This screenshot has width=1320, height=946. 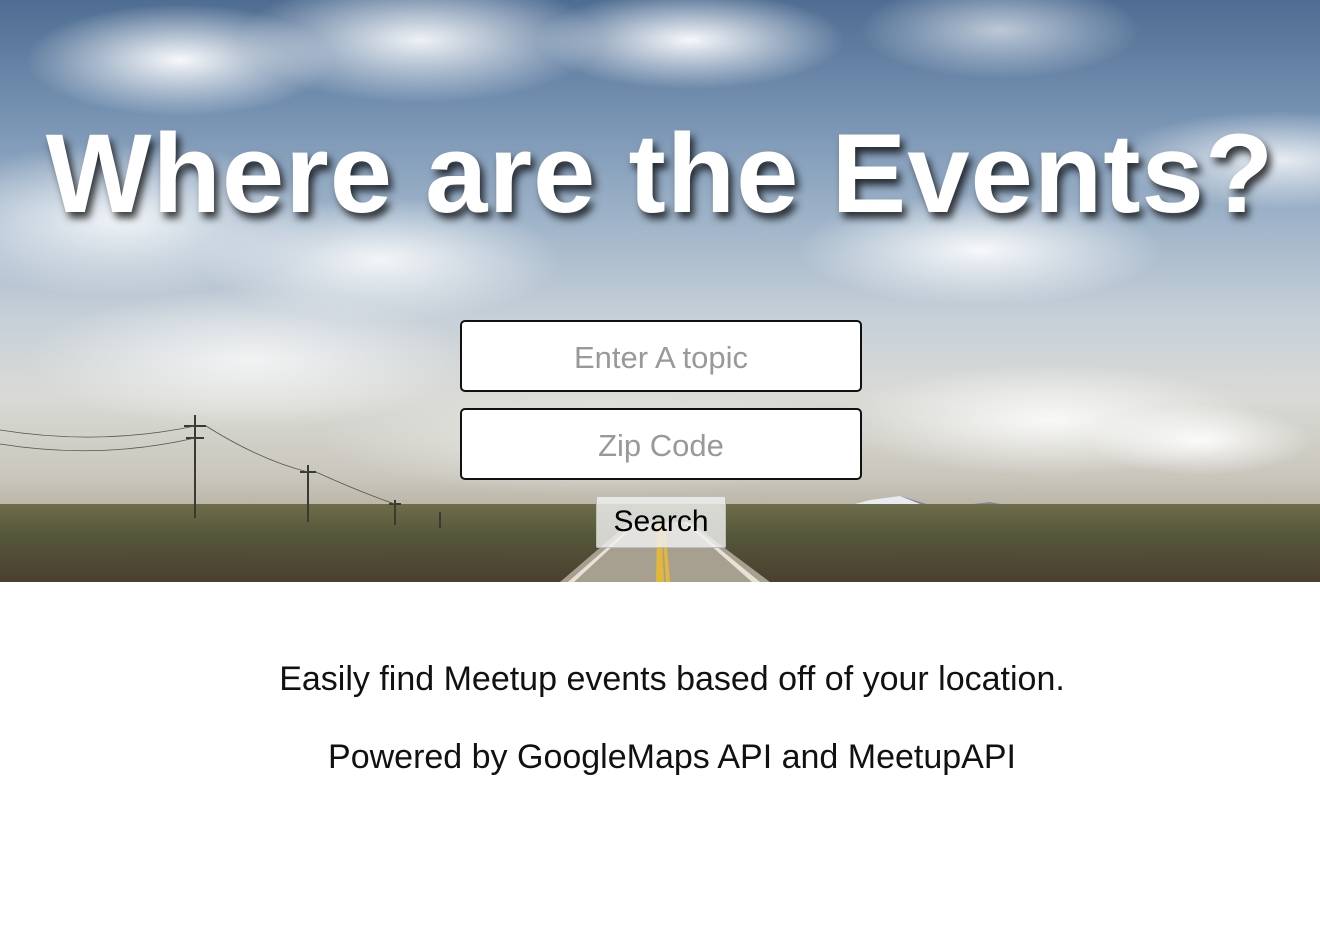 I want to click on zip-code-input, so click(x=661, y=444).